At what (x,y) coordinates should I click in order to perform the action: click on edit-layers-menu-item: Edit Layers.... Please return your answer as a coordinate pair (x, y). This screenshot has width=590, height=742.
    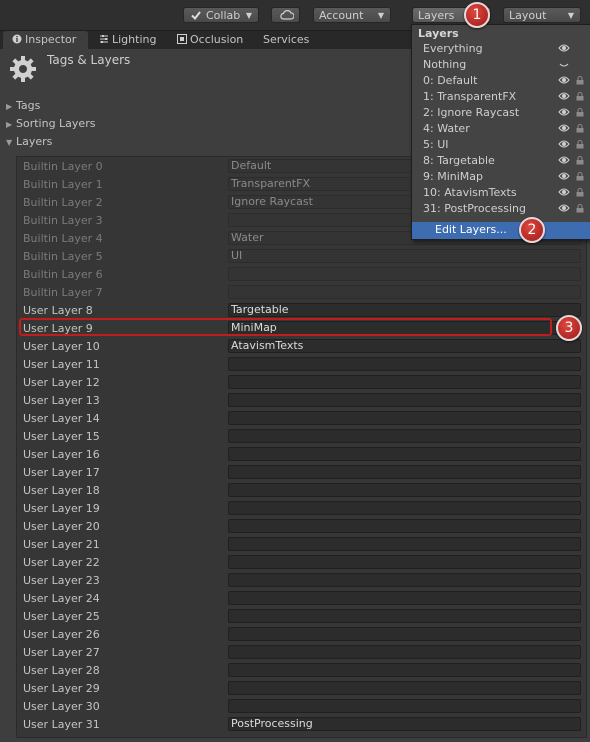
    Looking at the image, I should click on (501, 230).